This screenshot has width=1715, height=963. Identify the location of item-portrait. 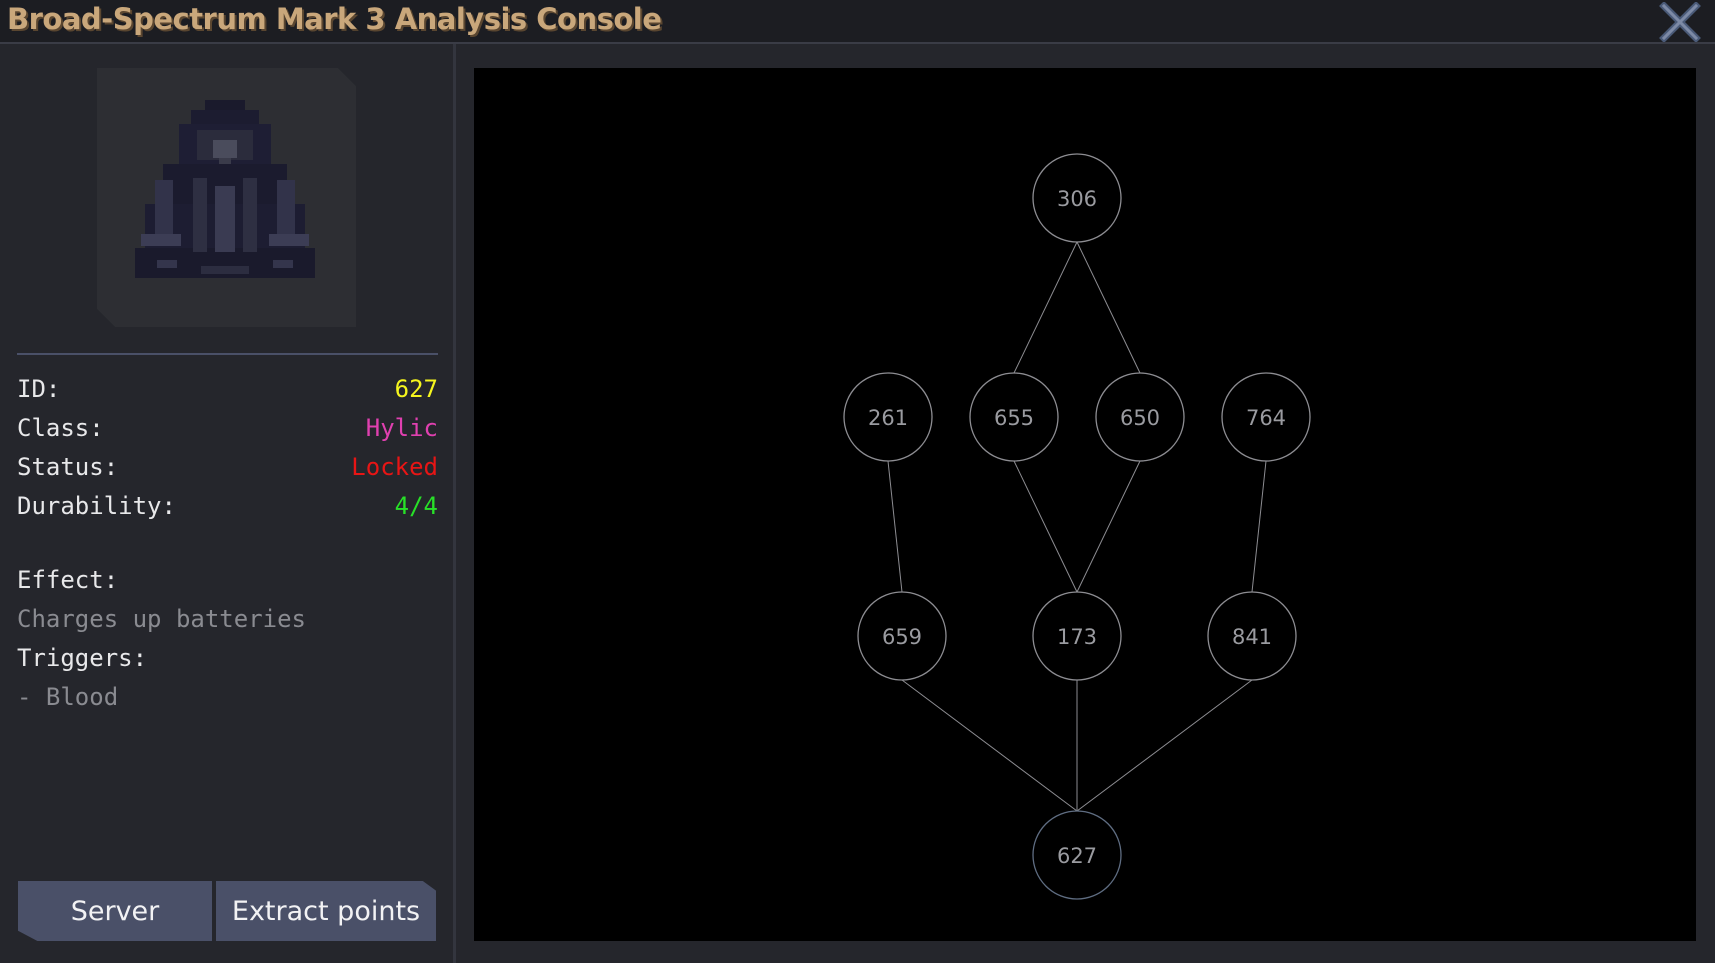
(226, 197).